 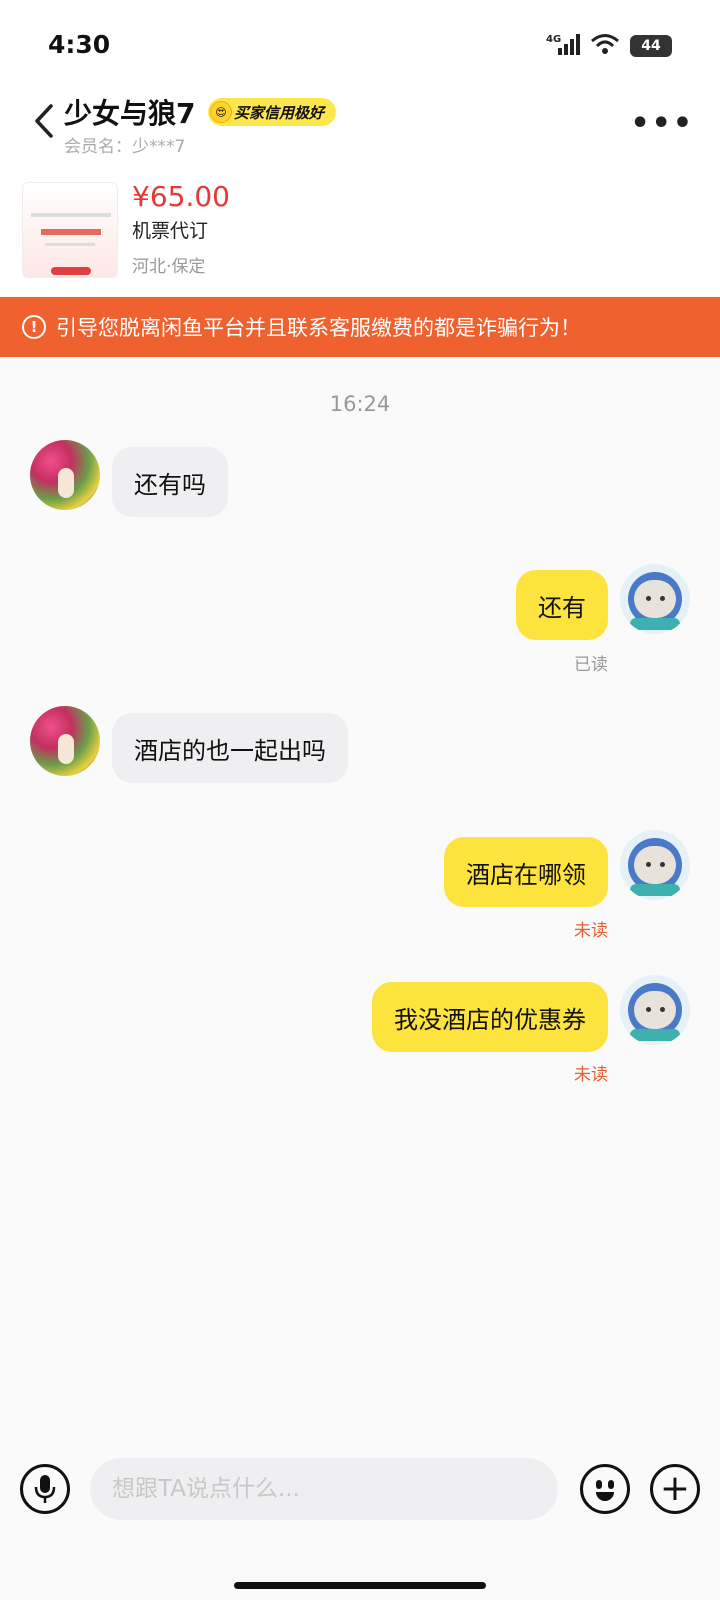 I want to click on wifi-icon, so click(x=605, y=46).